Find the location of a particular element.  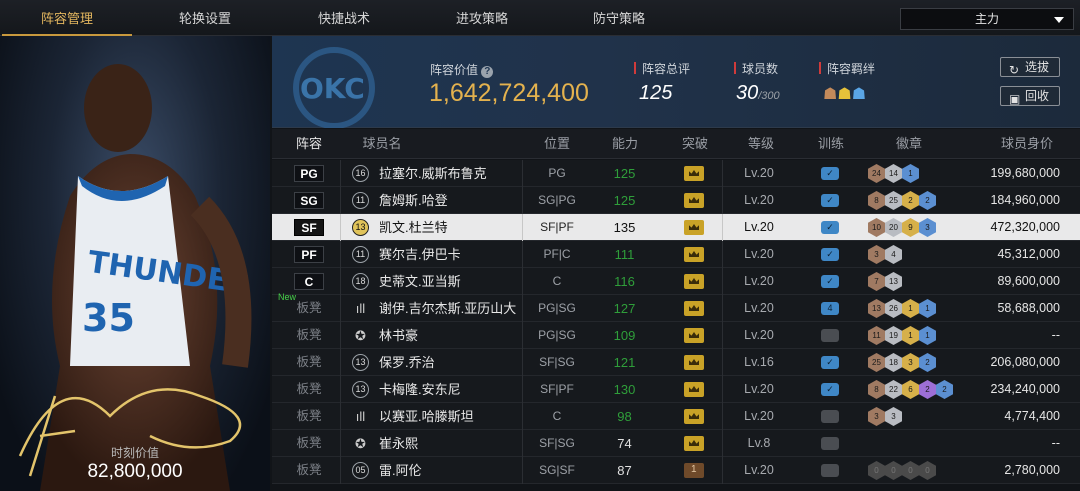

roster-row: 板凳 13 保罗.乔治 SF|SG 121 Lv.16 ✓ 25 18 3 2 206,080,000 is located at coordinates (676, 362).